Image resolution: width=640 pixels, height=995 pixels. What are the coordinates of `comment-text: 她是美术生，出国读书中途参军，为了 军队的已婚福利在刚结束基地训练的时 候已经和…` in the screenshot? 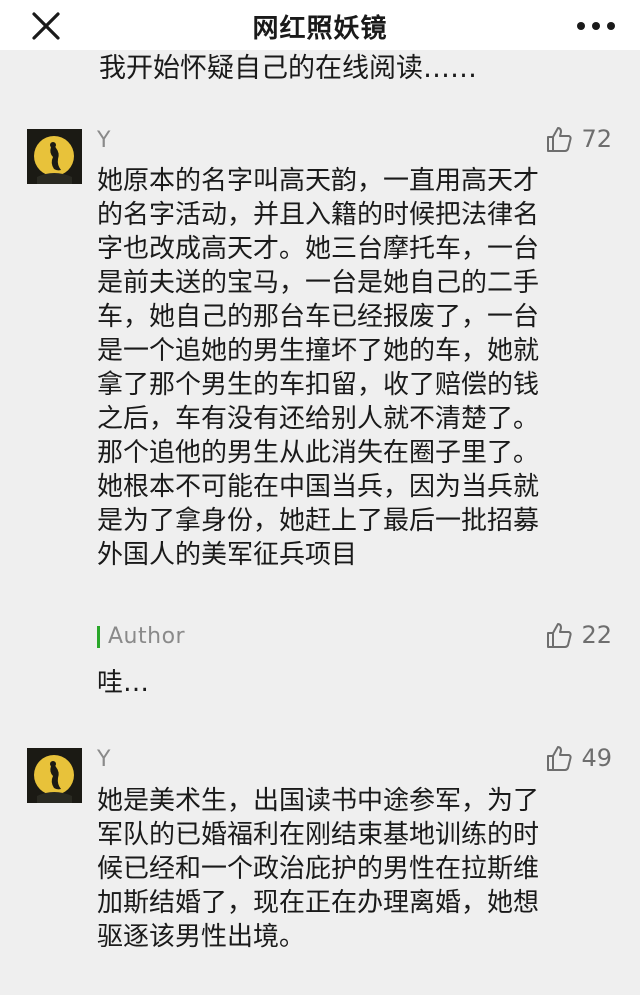 It's located at (318, 869).